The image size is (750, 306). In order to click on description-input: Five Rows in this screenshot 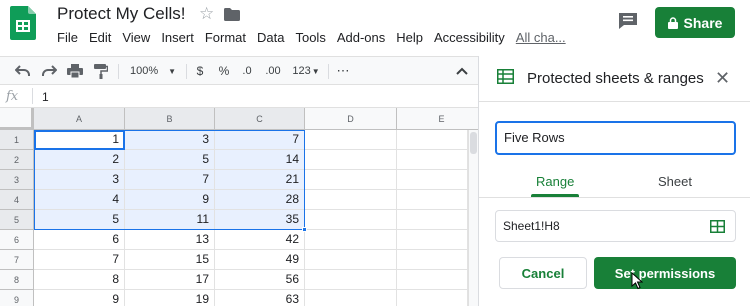, I will do `click(615, 138)`.